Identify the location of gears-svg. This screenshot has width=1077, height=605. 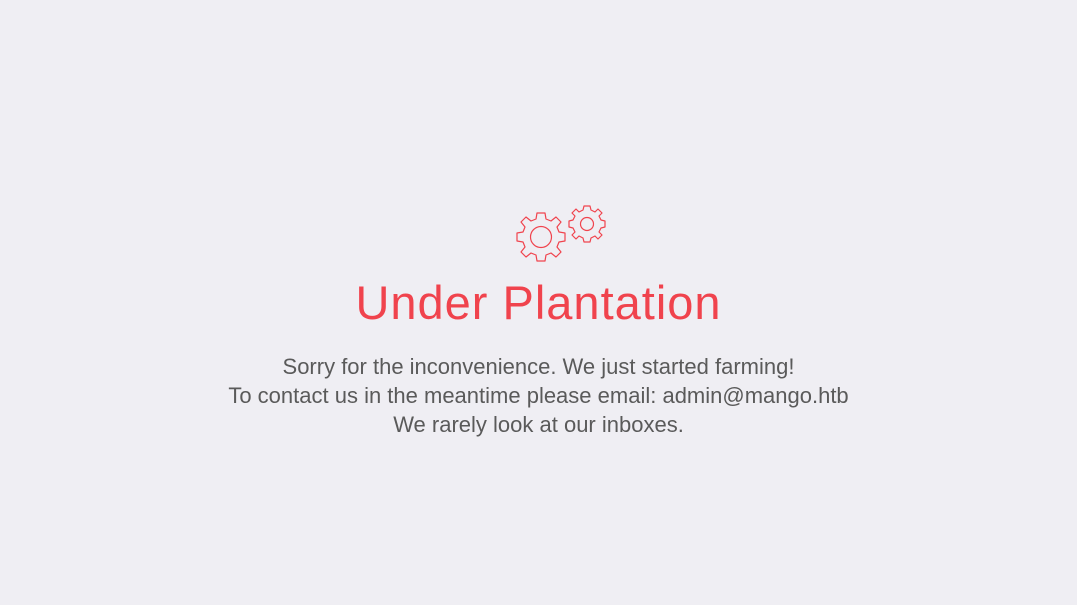
(561, 233).